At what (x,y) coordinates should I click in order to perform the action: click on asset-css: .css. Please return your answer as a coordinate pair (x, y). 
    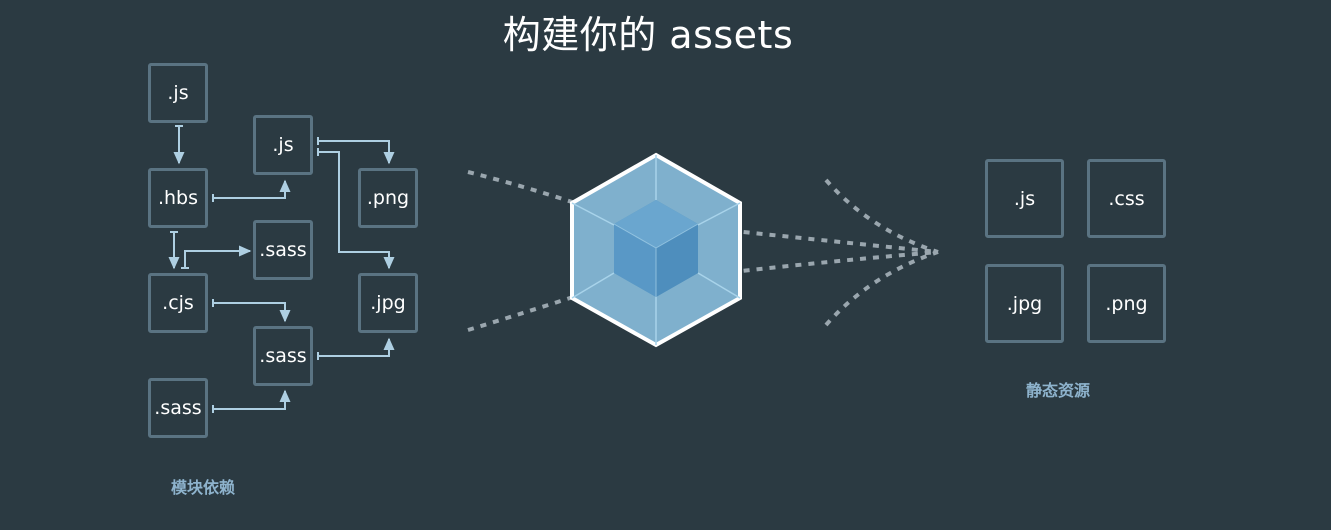
    Looking at the image, I should click on (1126, 198).